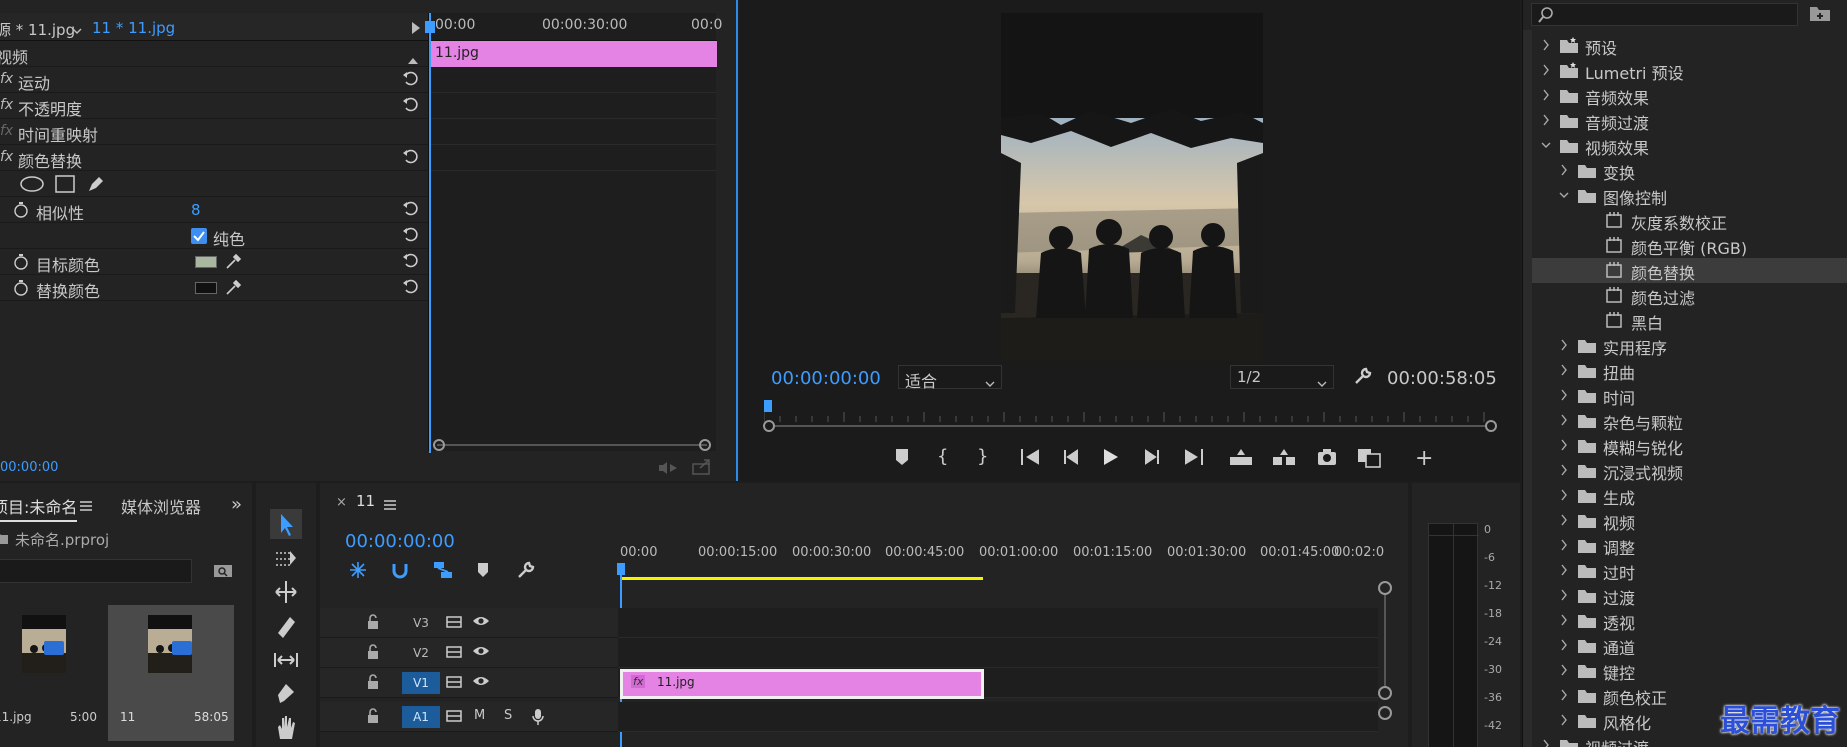 This screenshot has width=1847, height=747. Describe the element at coordinates (950, 378) in the screenshot. I see `fit-dropdown: 适合` at that location.